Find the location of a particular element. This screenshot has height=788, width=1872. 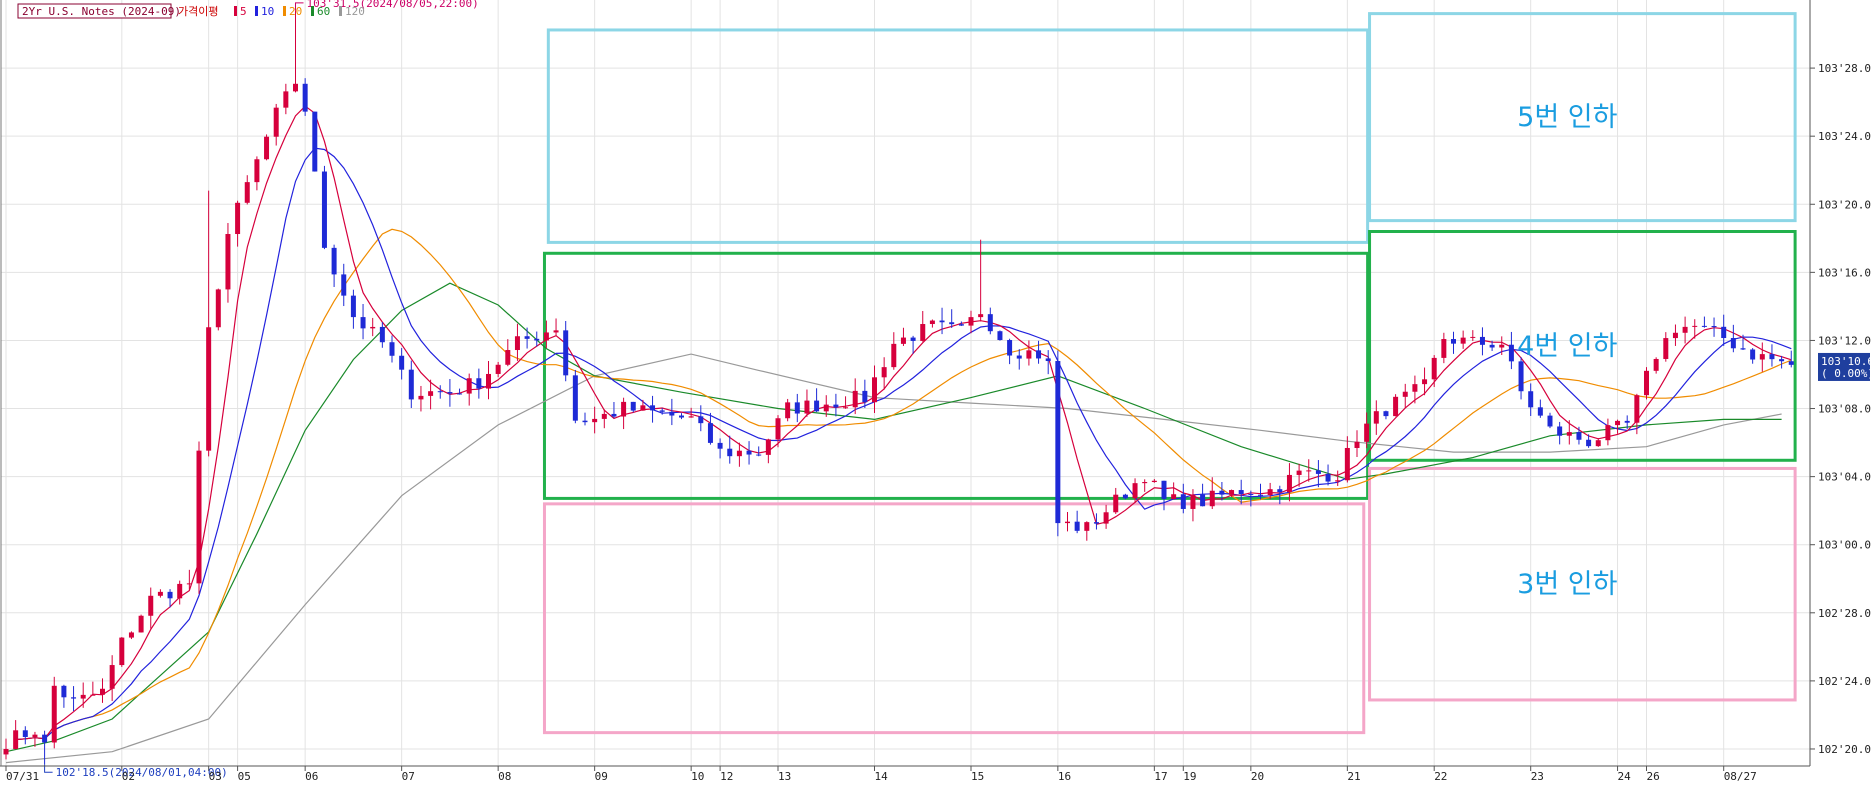

x-tick-label: 23 is located at coordinates (1537, 776).